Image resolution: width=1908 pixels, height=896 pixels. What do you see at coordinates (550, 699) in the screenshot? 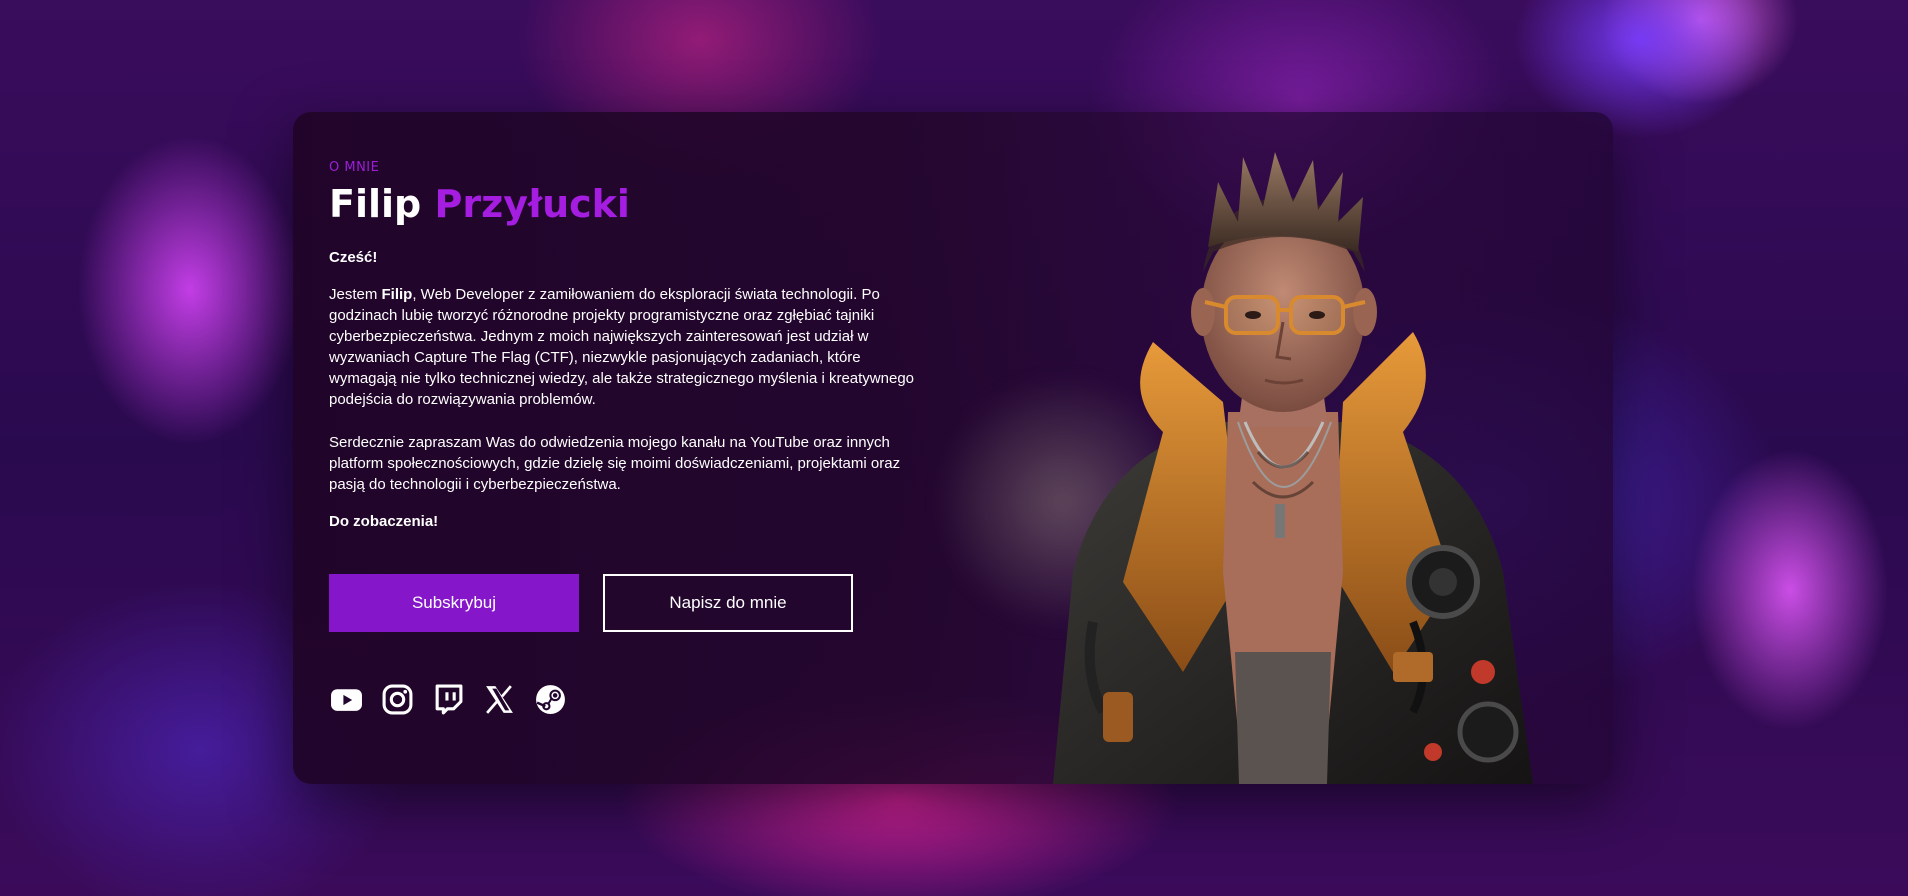
I see `steam-icon` at bounding box center [550, 699].